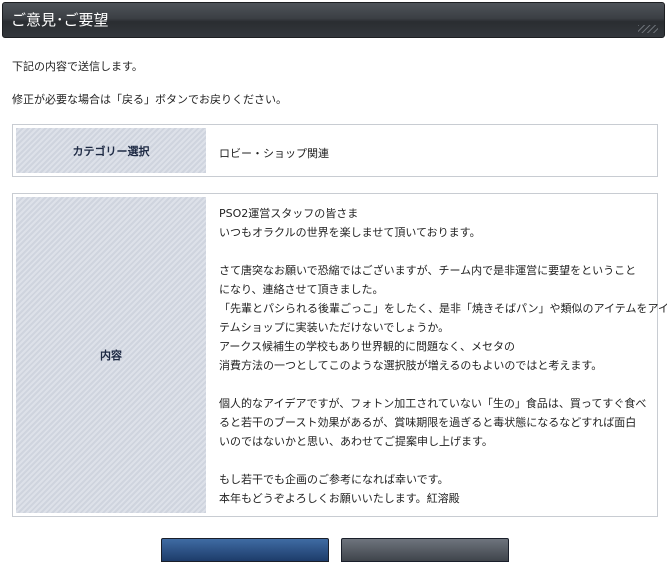  What do you see at coordinates (60, 20) in the screenshot?
I see `page-title: ご意見･ご要望` at bounding box center [60, 20].